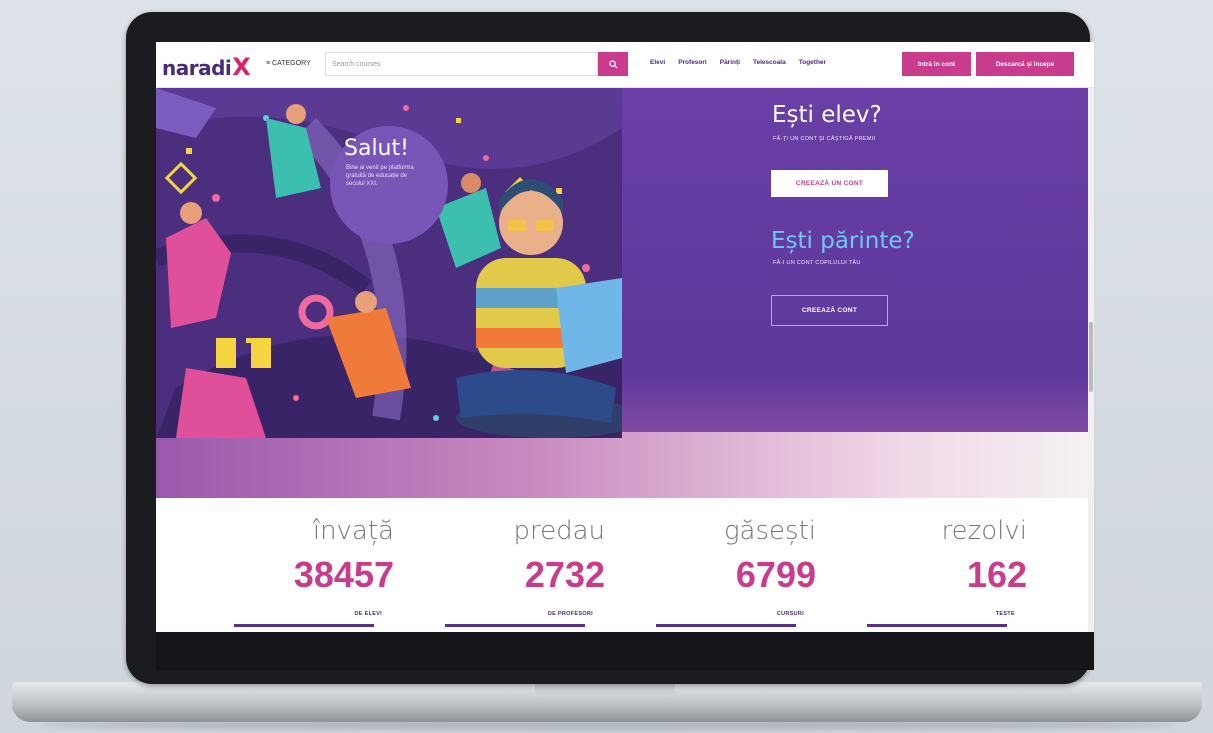  What do you see at coordinates (692, 62) in the screenshot?
I see `nav-link-profesori: Profesori` at bounding box center [692, 62].